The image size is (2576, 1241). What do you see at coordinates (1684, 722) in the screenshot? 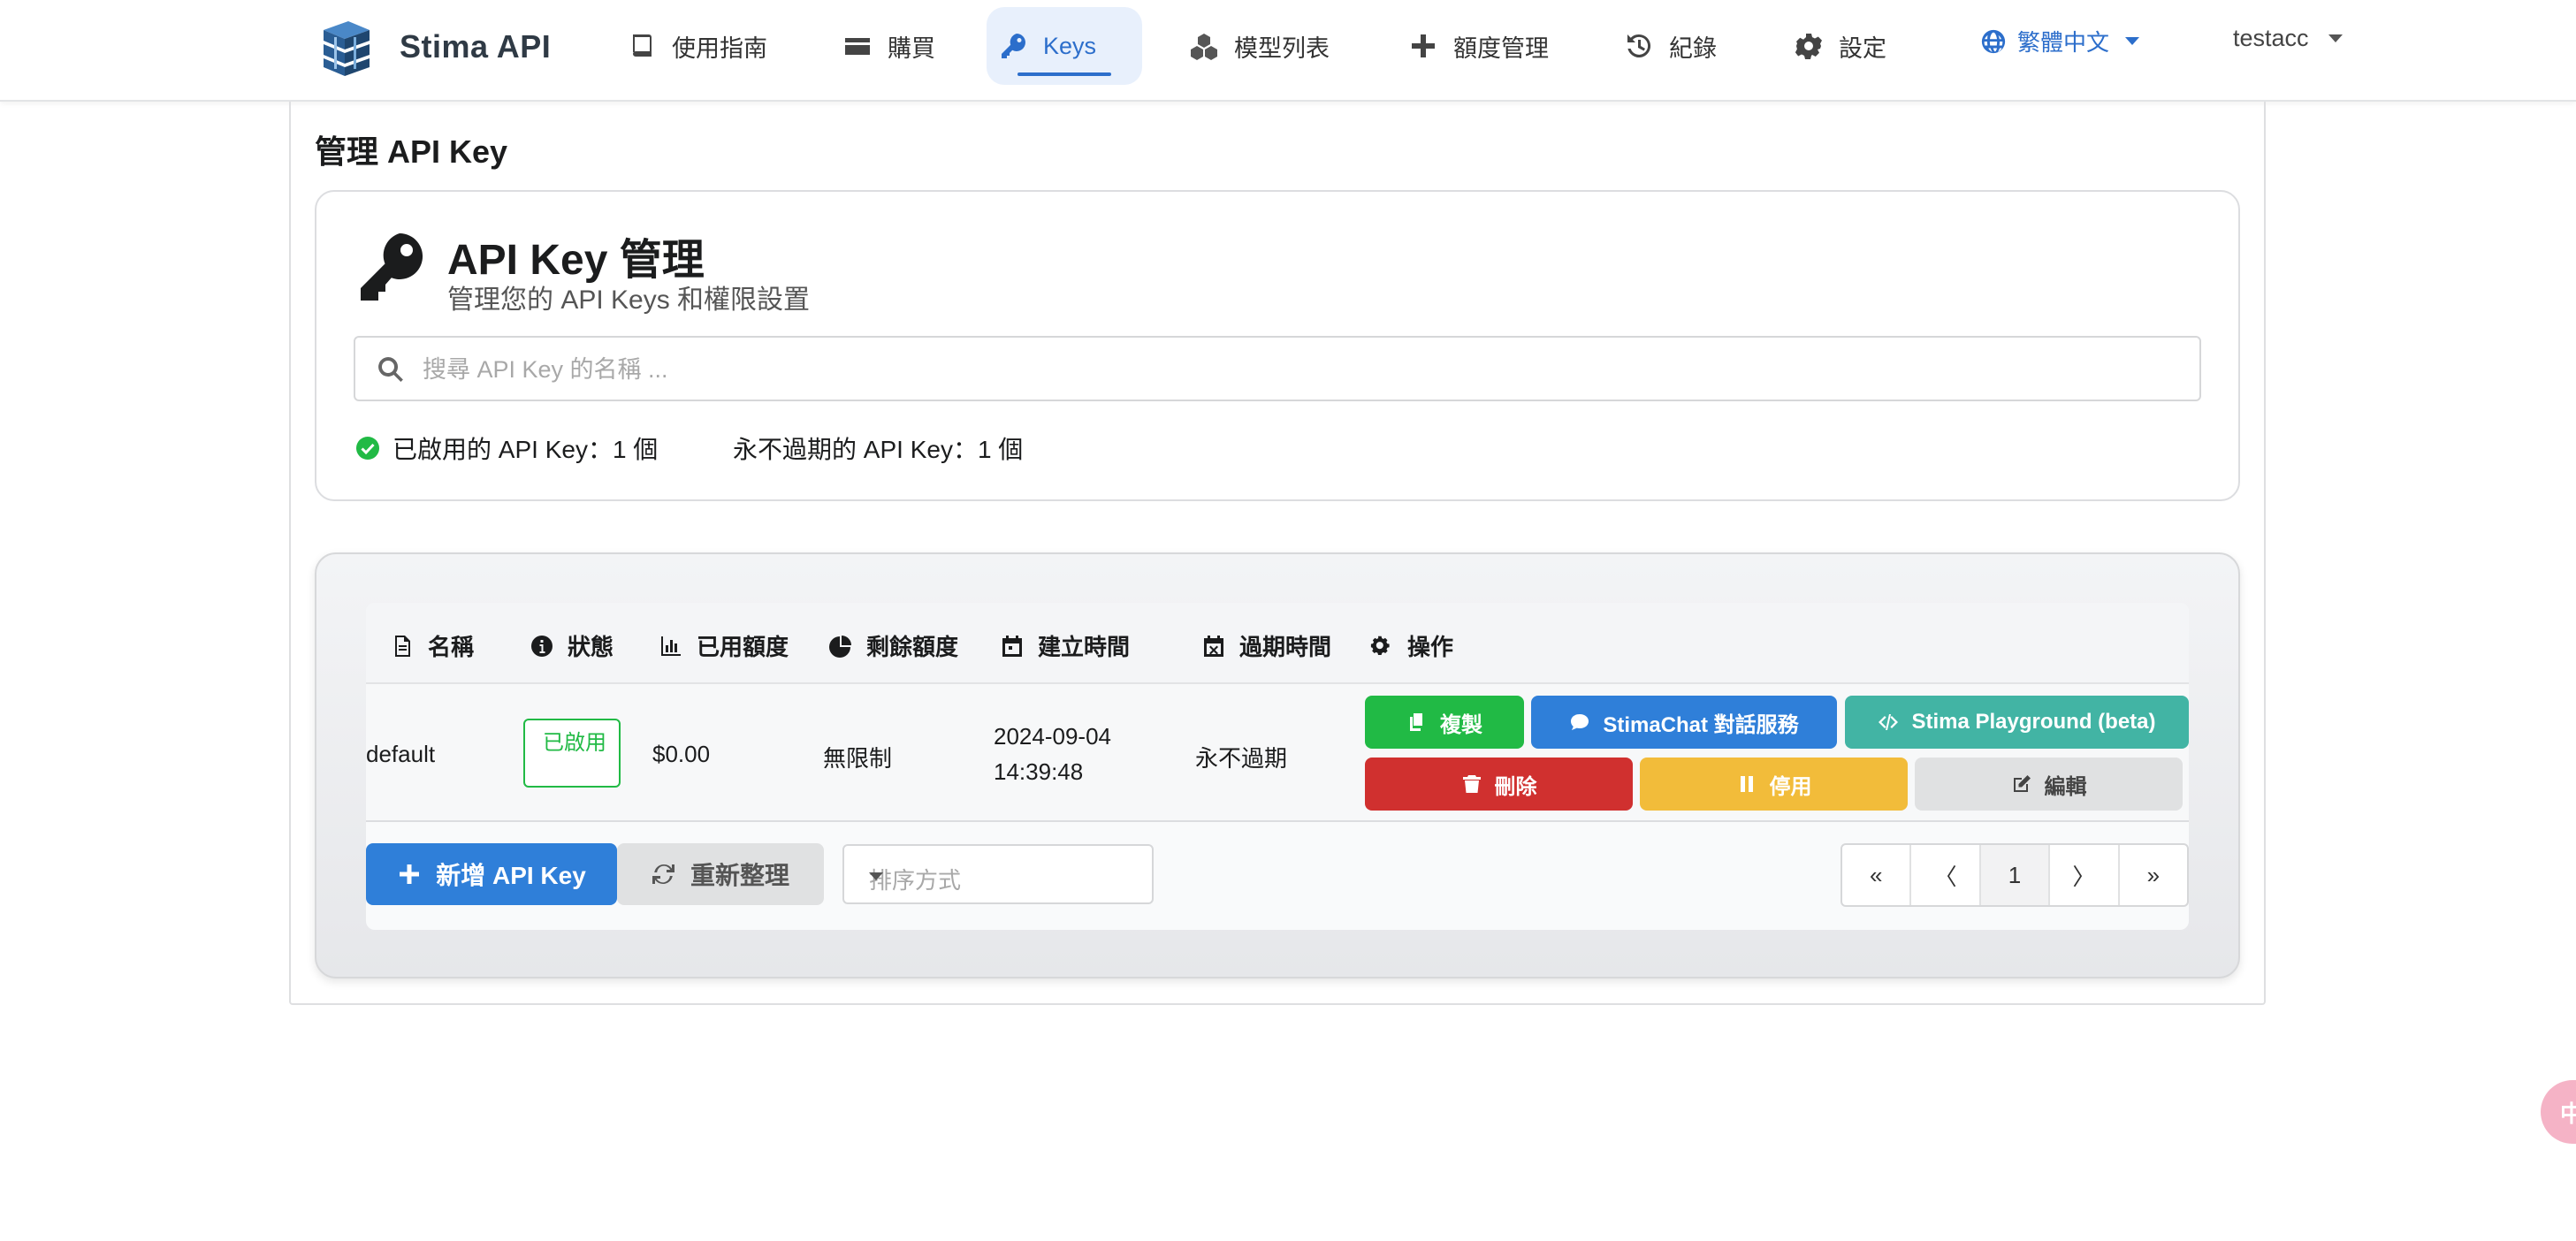
I see `stimachat-button: StimaChat 對話服務` at bounding box center [1684, 722].